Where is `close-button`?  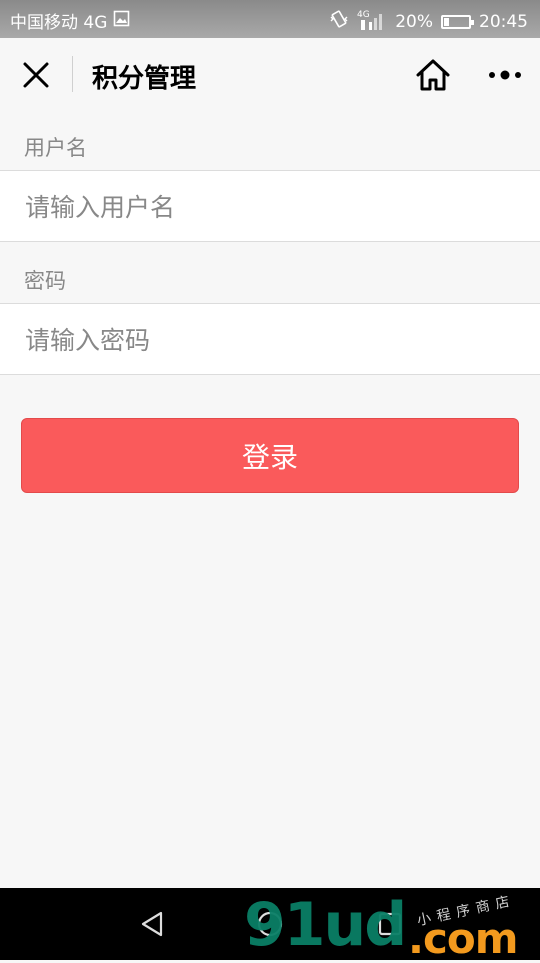 close-button is located at coordinates (36, 75).